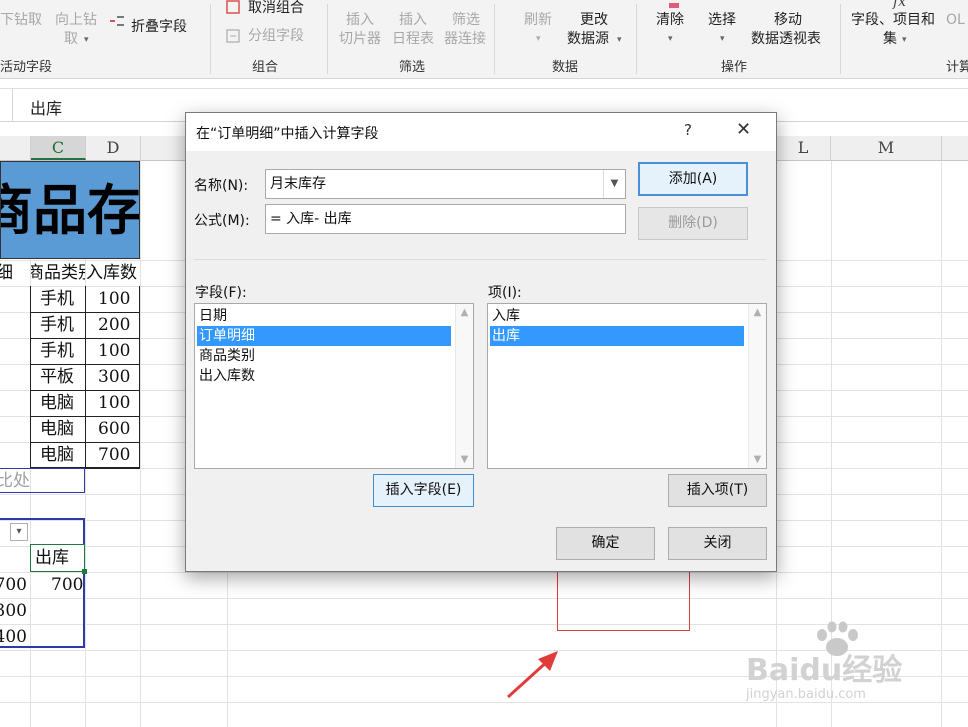 This screenshot has height=727, width=968. Describe the element at coordinates (480, 259) in the screenshot. I see `divider` at that location.